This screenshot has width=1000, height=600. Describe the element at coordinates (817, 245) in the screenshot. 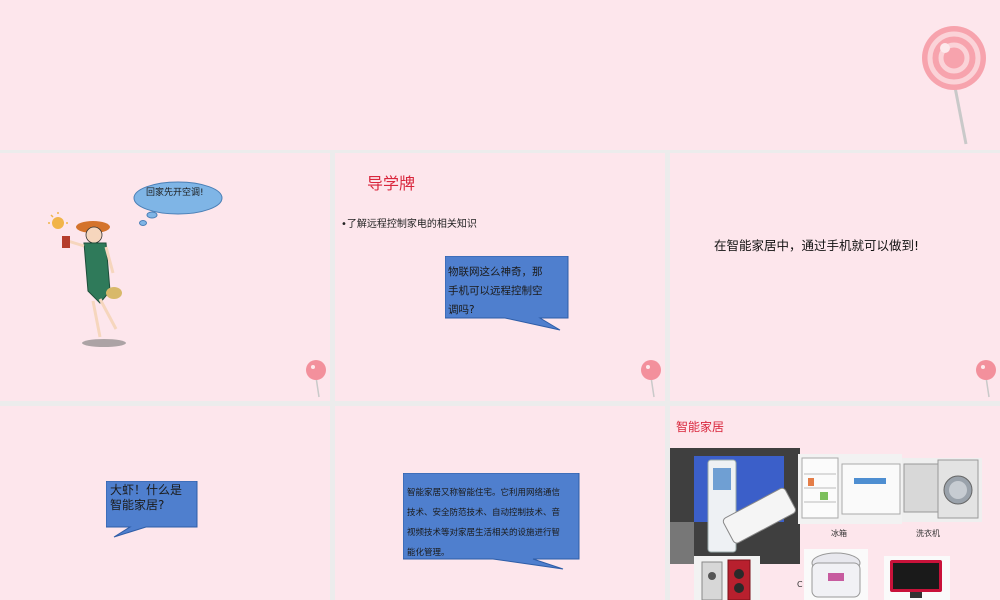

I see `slide-text: 在智能家居中，通过手机就可以做到!` at that location.